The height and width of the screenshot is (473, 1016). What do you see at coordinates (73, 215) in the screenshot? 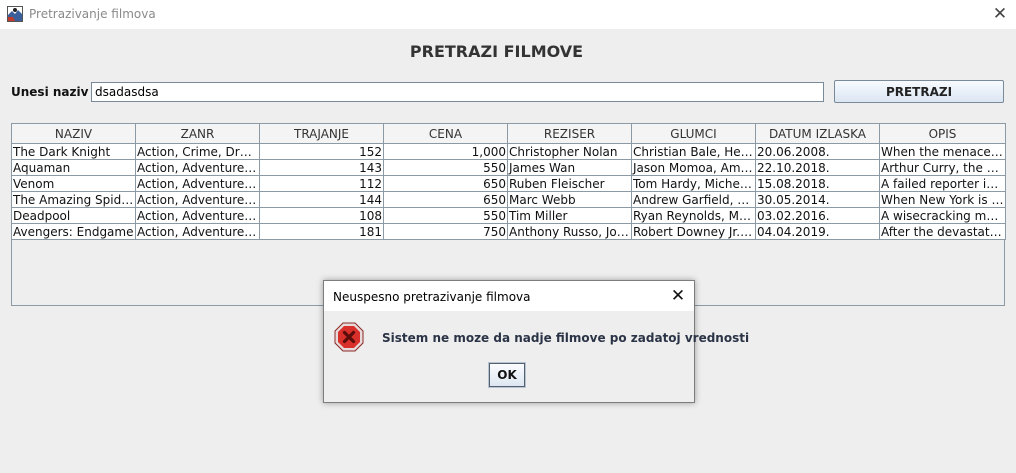
I see `cell-naziv: Deadpool` at bounding box center [73, 215].